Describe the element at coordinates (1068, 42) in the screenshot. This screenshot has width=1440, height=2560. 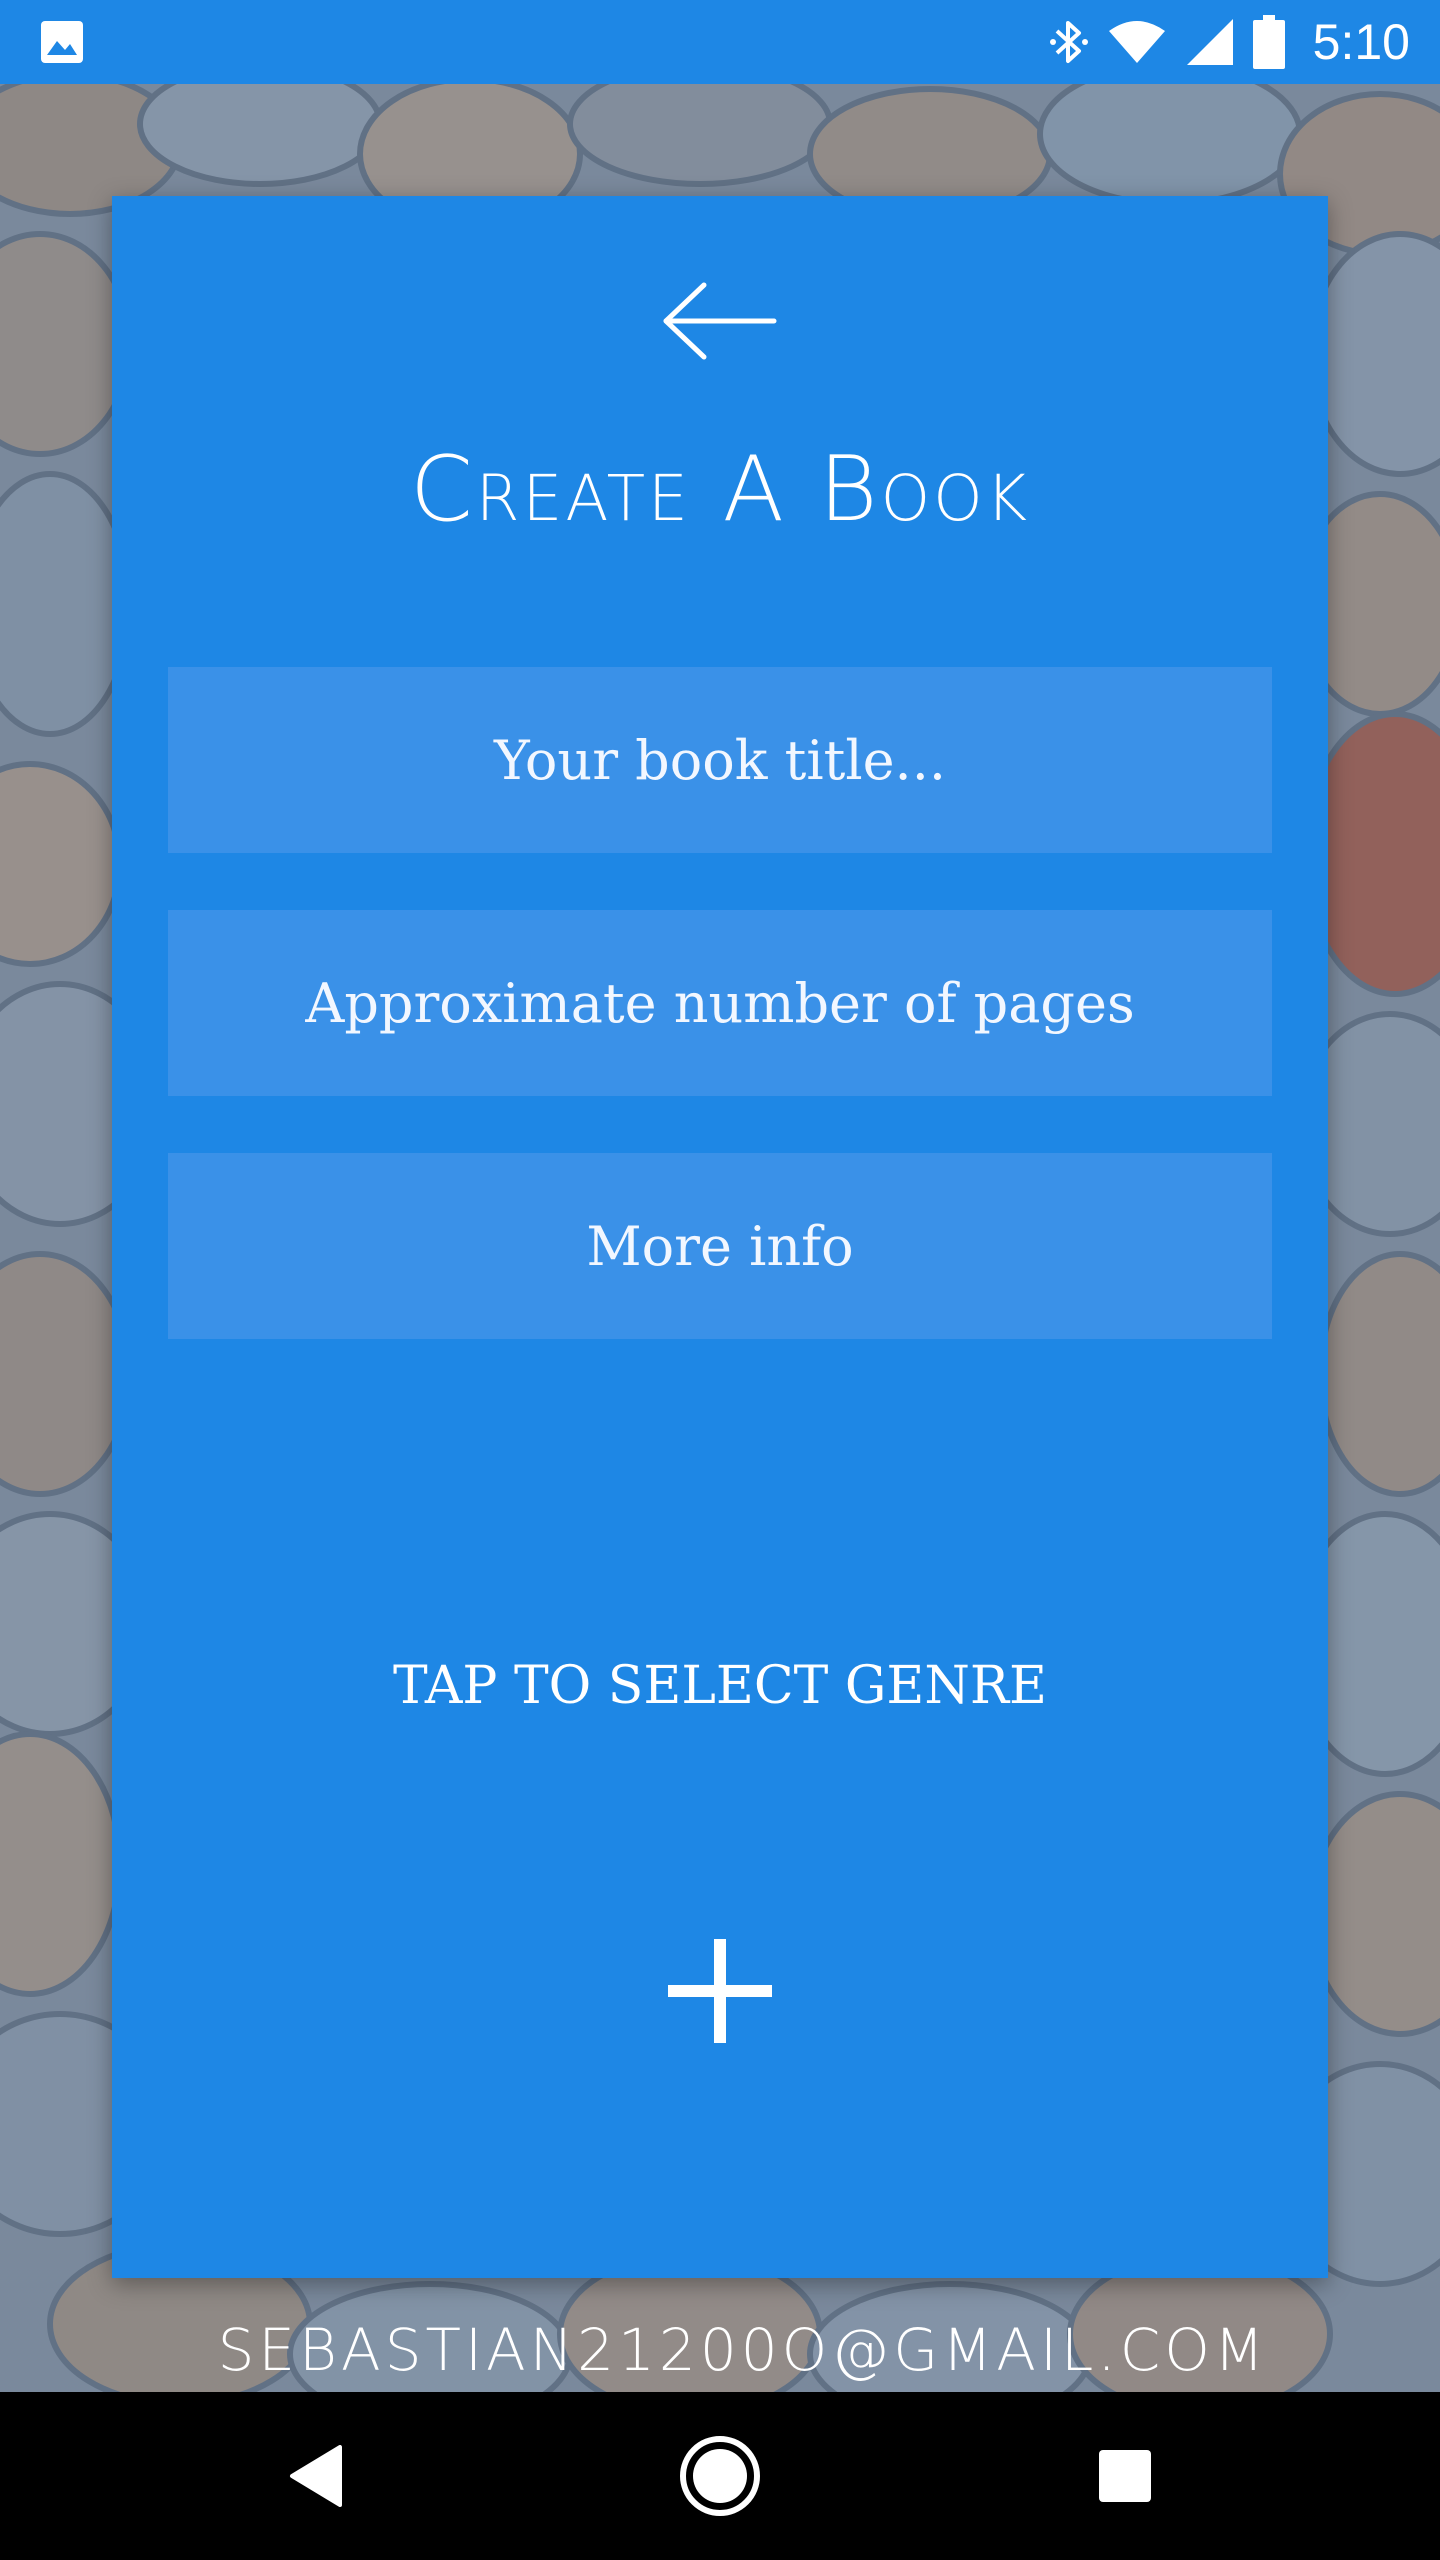
I see `bluetooth-icon` at that location.